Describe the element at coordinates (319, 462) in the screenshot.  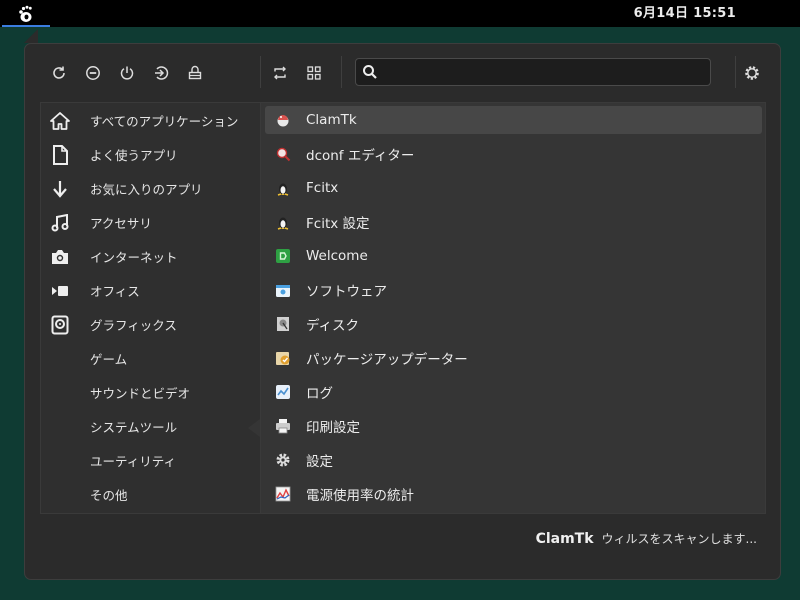
I see `app-label: 設定` at that location.